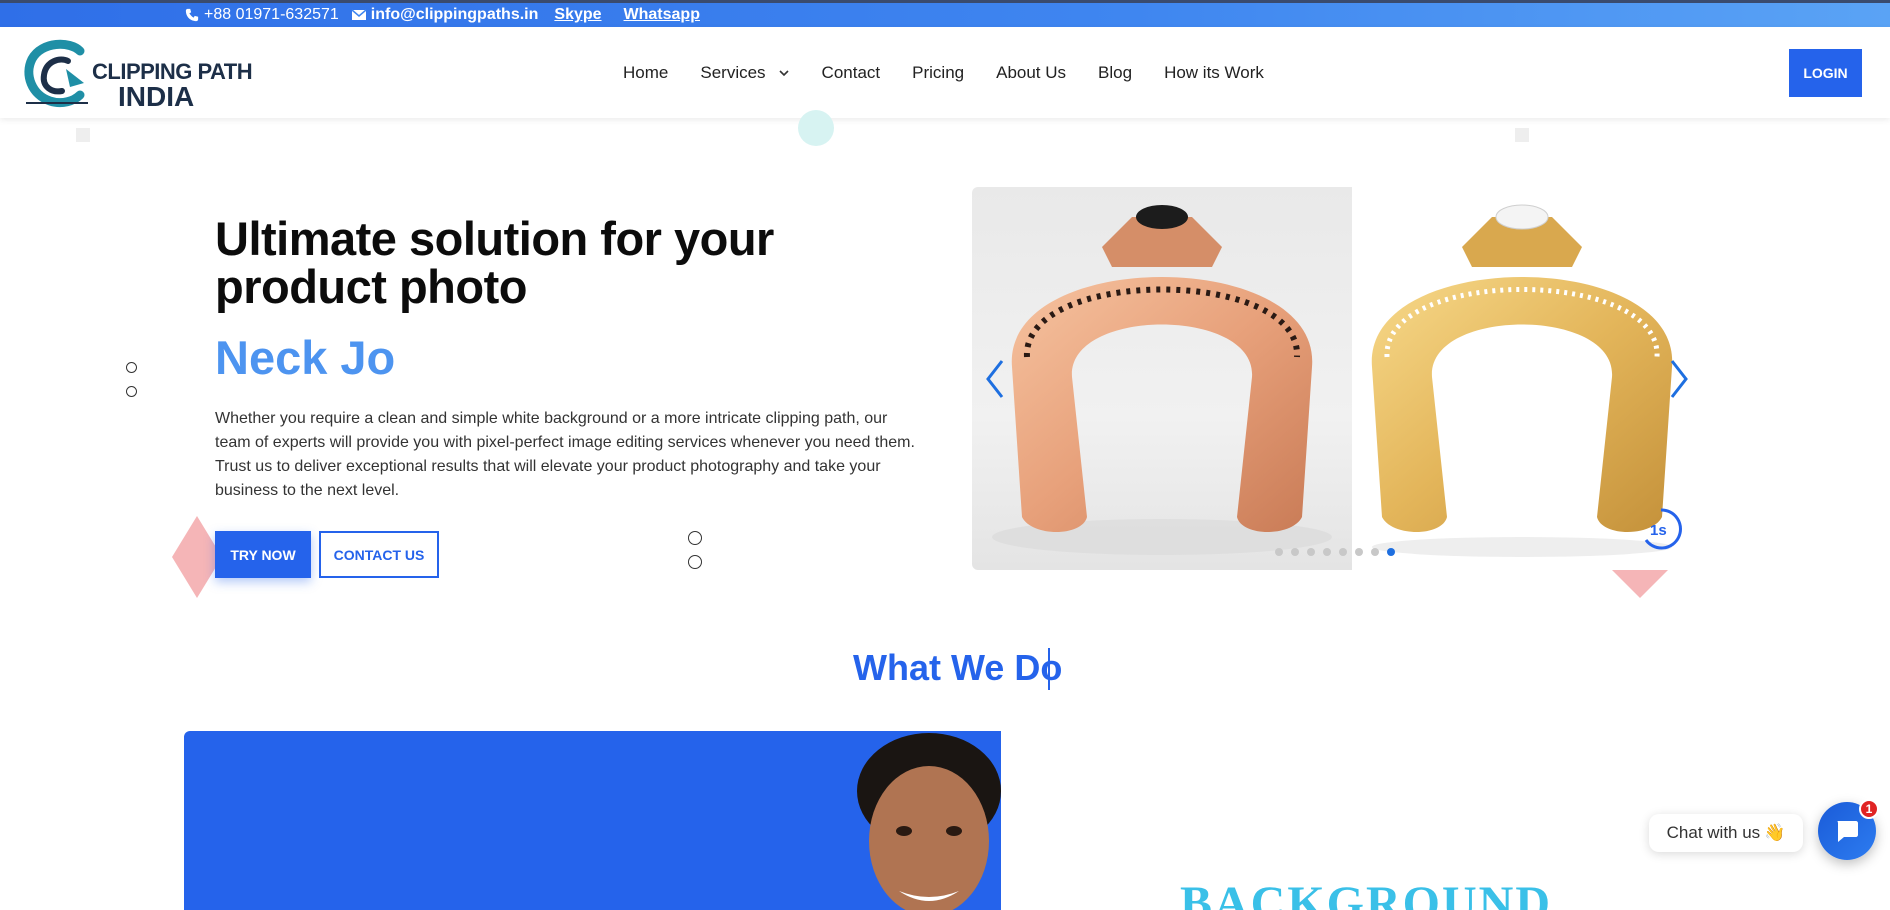 This screenshot has width=1890, height=910. I want to click on chat-icon, so click(1847, 831).